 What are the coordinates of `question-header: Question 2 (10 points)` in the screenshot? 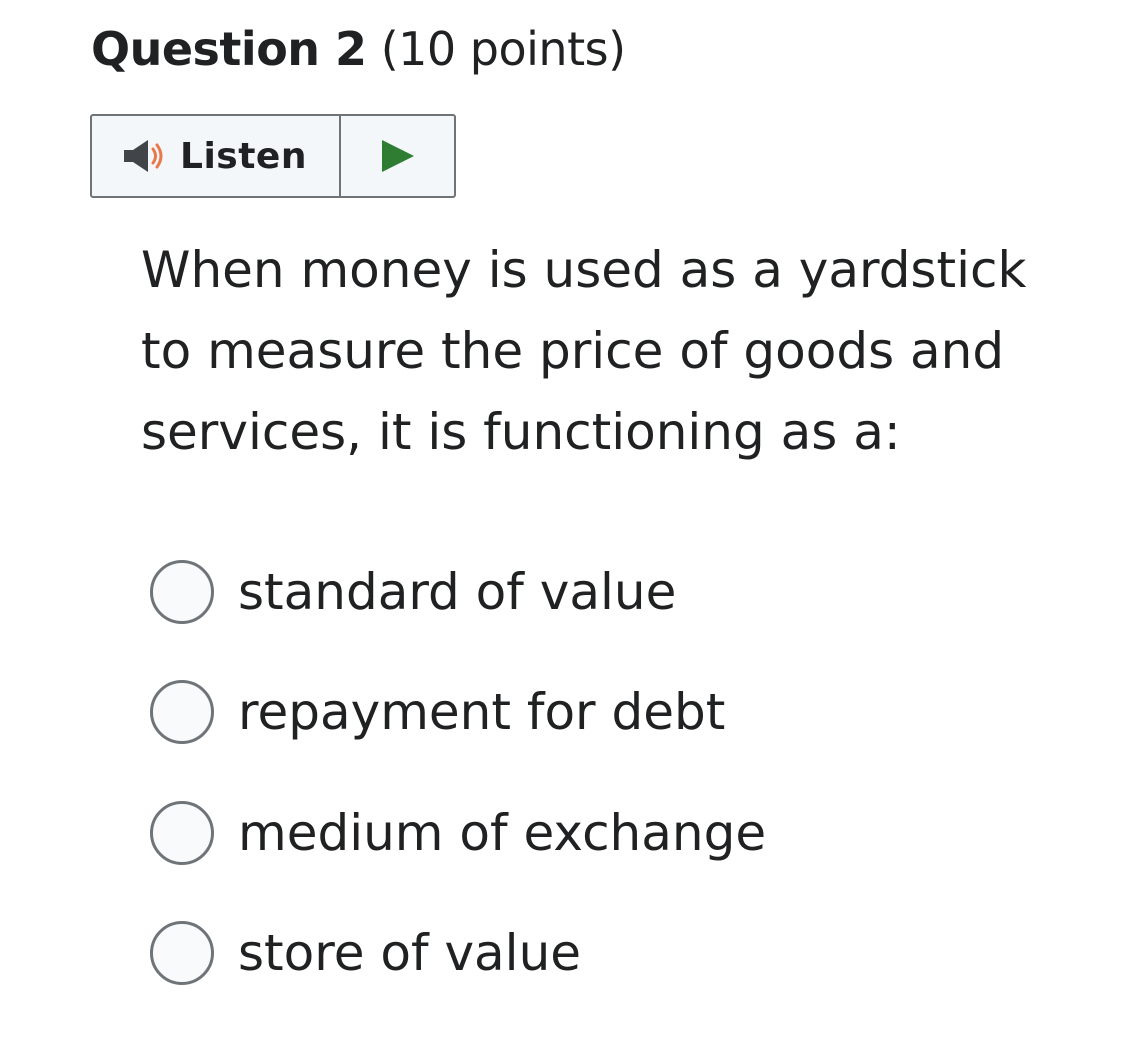 It's located at (358, 49).